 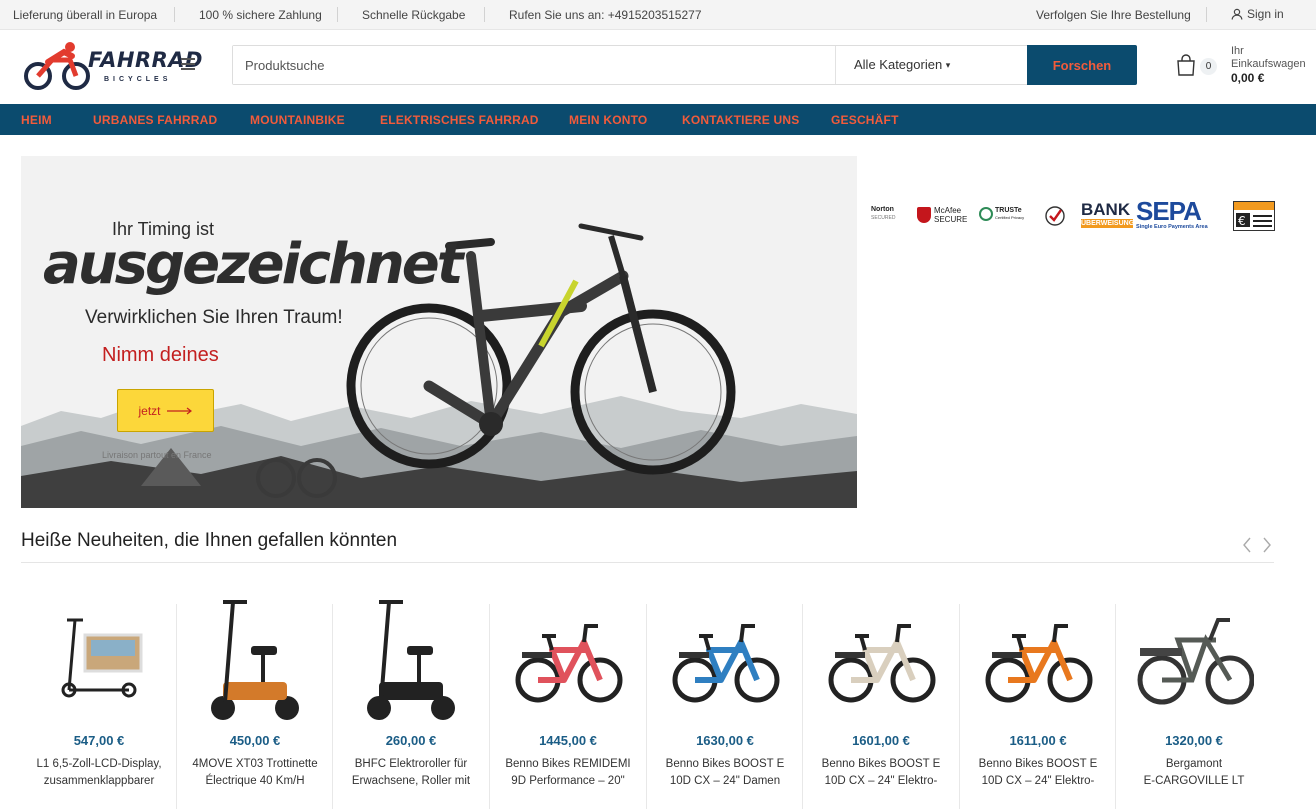 What do you see at coordinates (1265, 14) in the screenshot?
I see `sign-in-label: Sign in` at bounding box center [1265, 14].